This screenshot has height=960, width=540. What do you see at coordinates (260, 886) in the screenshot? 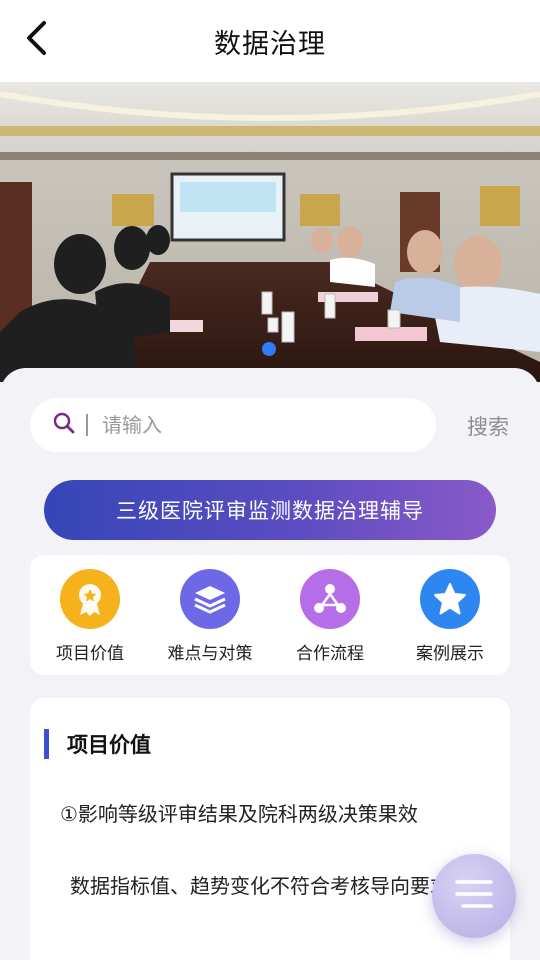
I see `value-point-2: 数据指标值、趋势变化不符合考核导向要求` at bounding box center [260, 886].